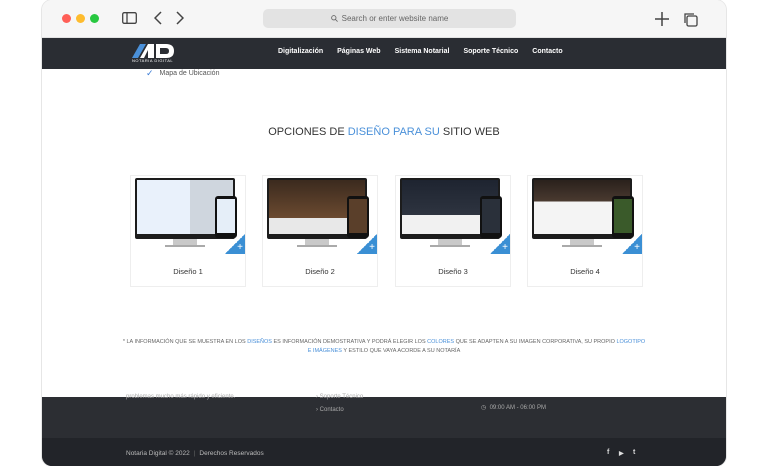 The width and height of the screenshot is (768, 466). Describe the element at coordinates (393, 132) in the screenshot. I see `section-title-accent: DISEÑO PARA SU` at that location.